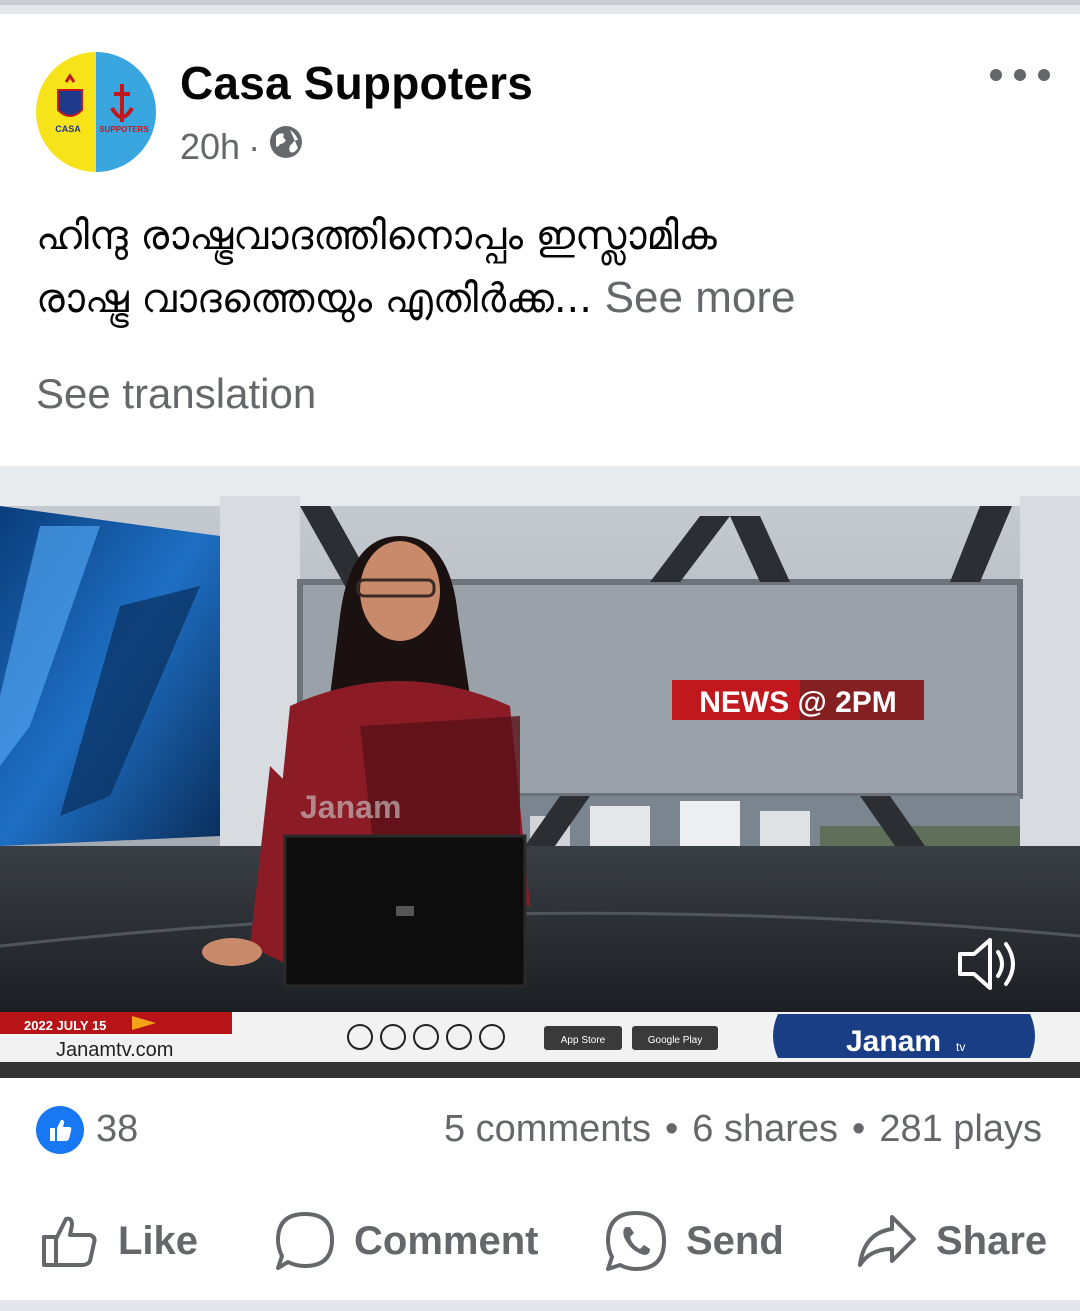 Image resolution: width=1080 pixels, height=1311 pixels. What do you see at coordinates (765, 1129) in the screenshot?
I see `shares-count: 6 shares` at bounding box center [765, 1129].